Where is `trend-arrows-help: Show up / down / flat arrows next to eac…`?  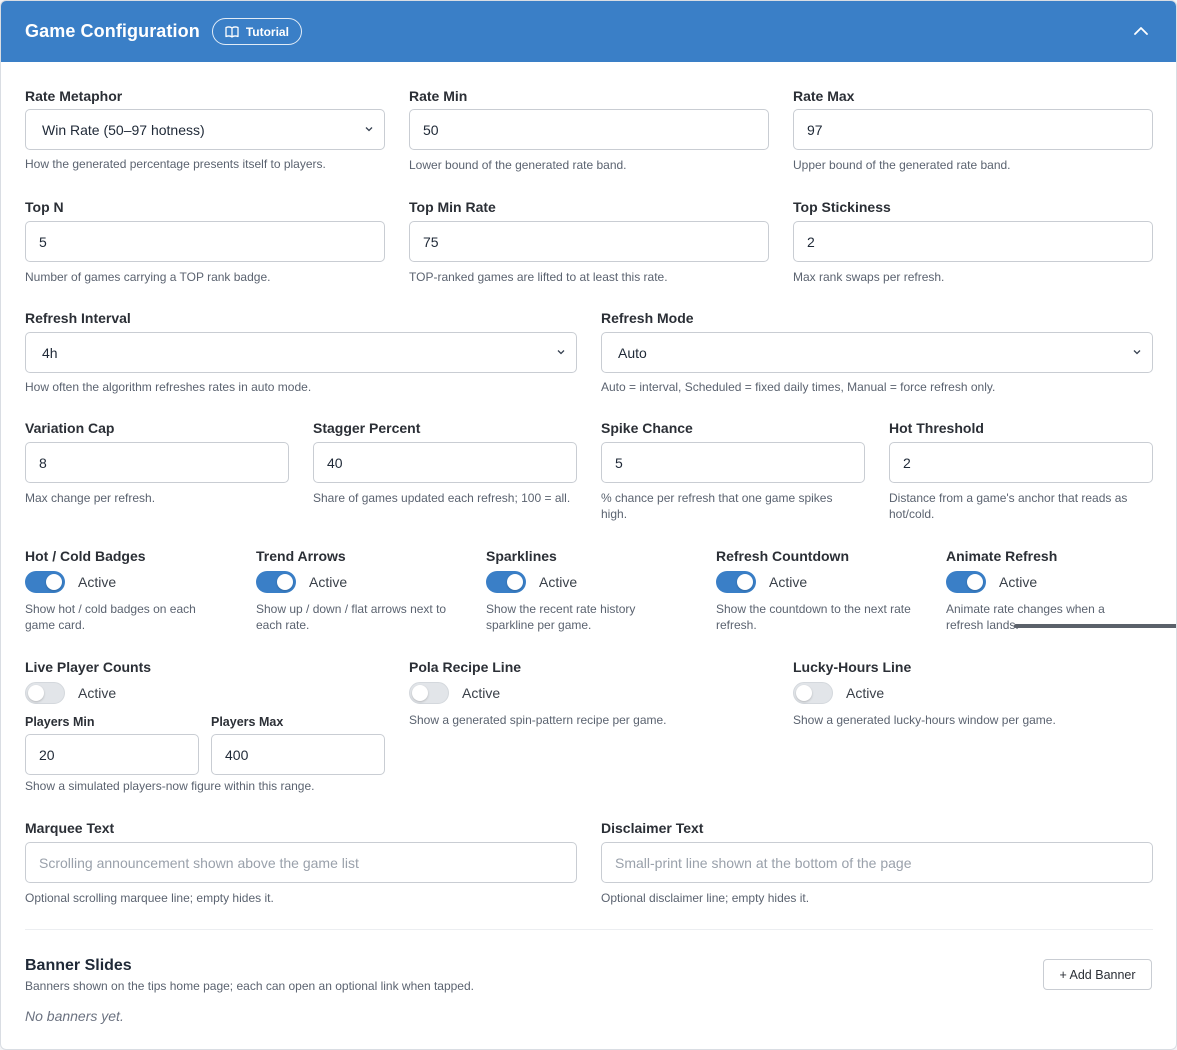 trend-arrows-help: Show up / down / flat arrows next to eac… is located at coordinates (351, 617).